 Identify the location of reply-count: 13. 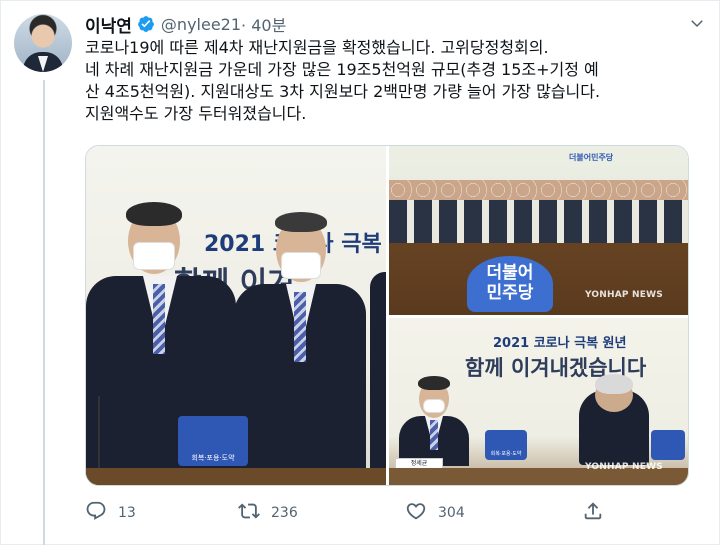
(127, 513).